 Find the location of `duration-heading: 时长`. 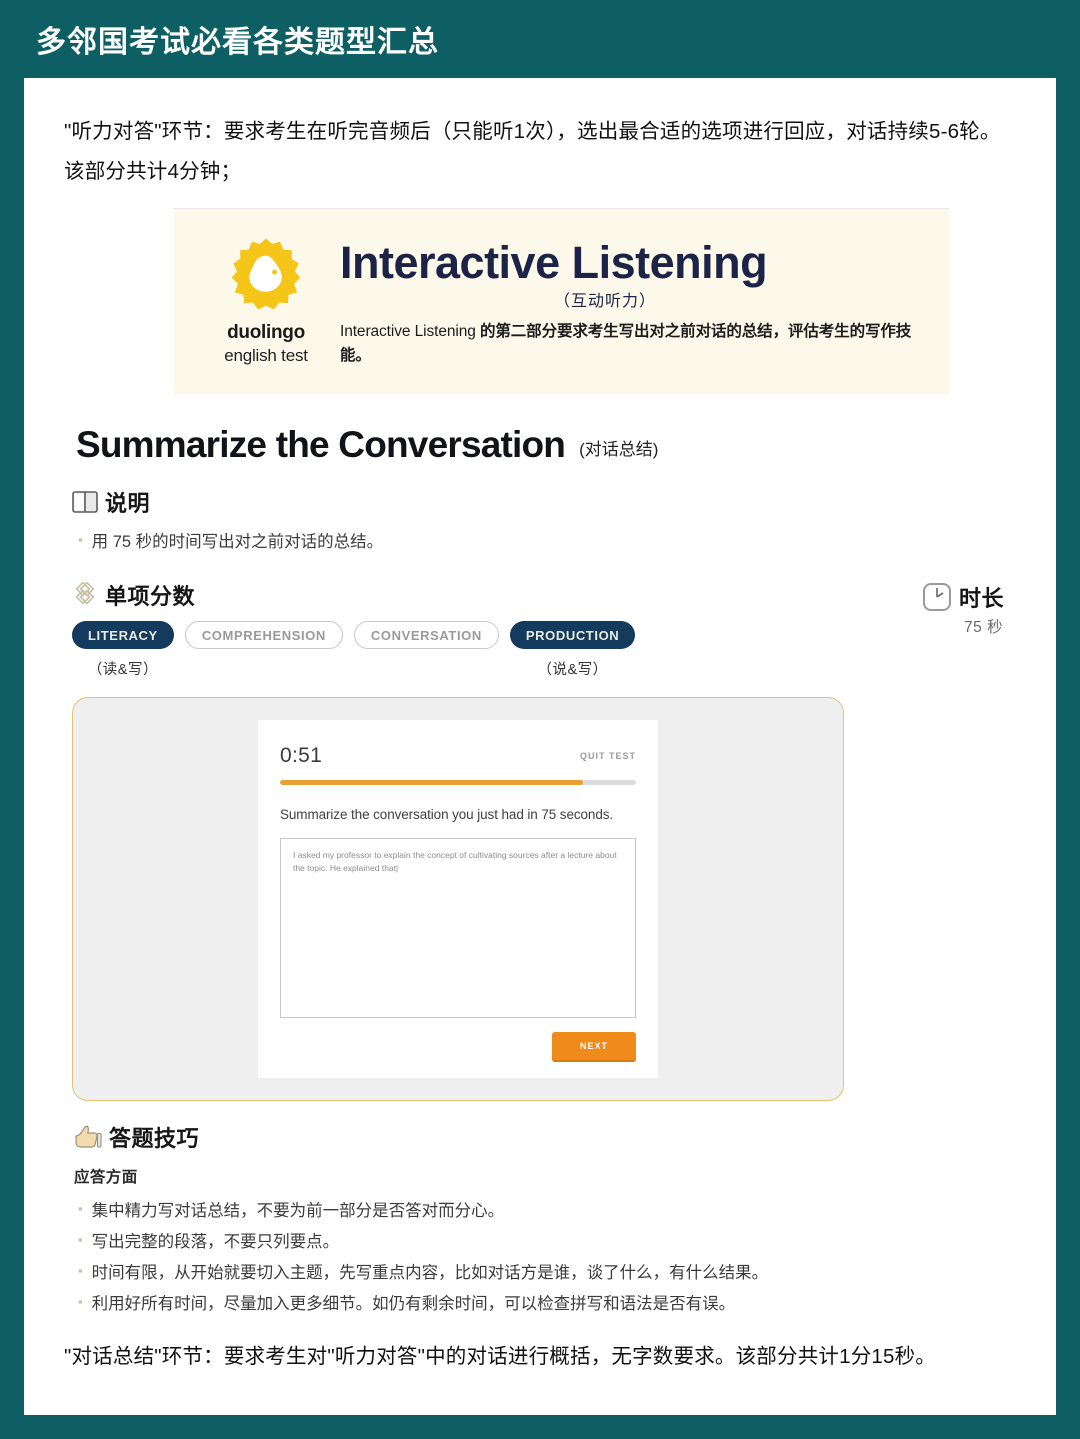

duration-heading: 时长 is located at coordinates (981, 599).